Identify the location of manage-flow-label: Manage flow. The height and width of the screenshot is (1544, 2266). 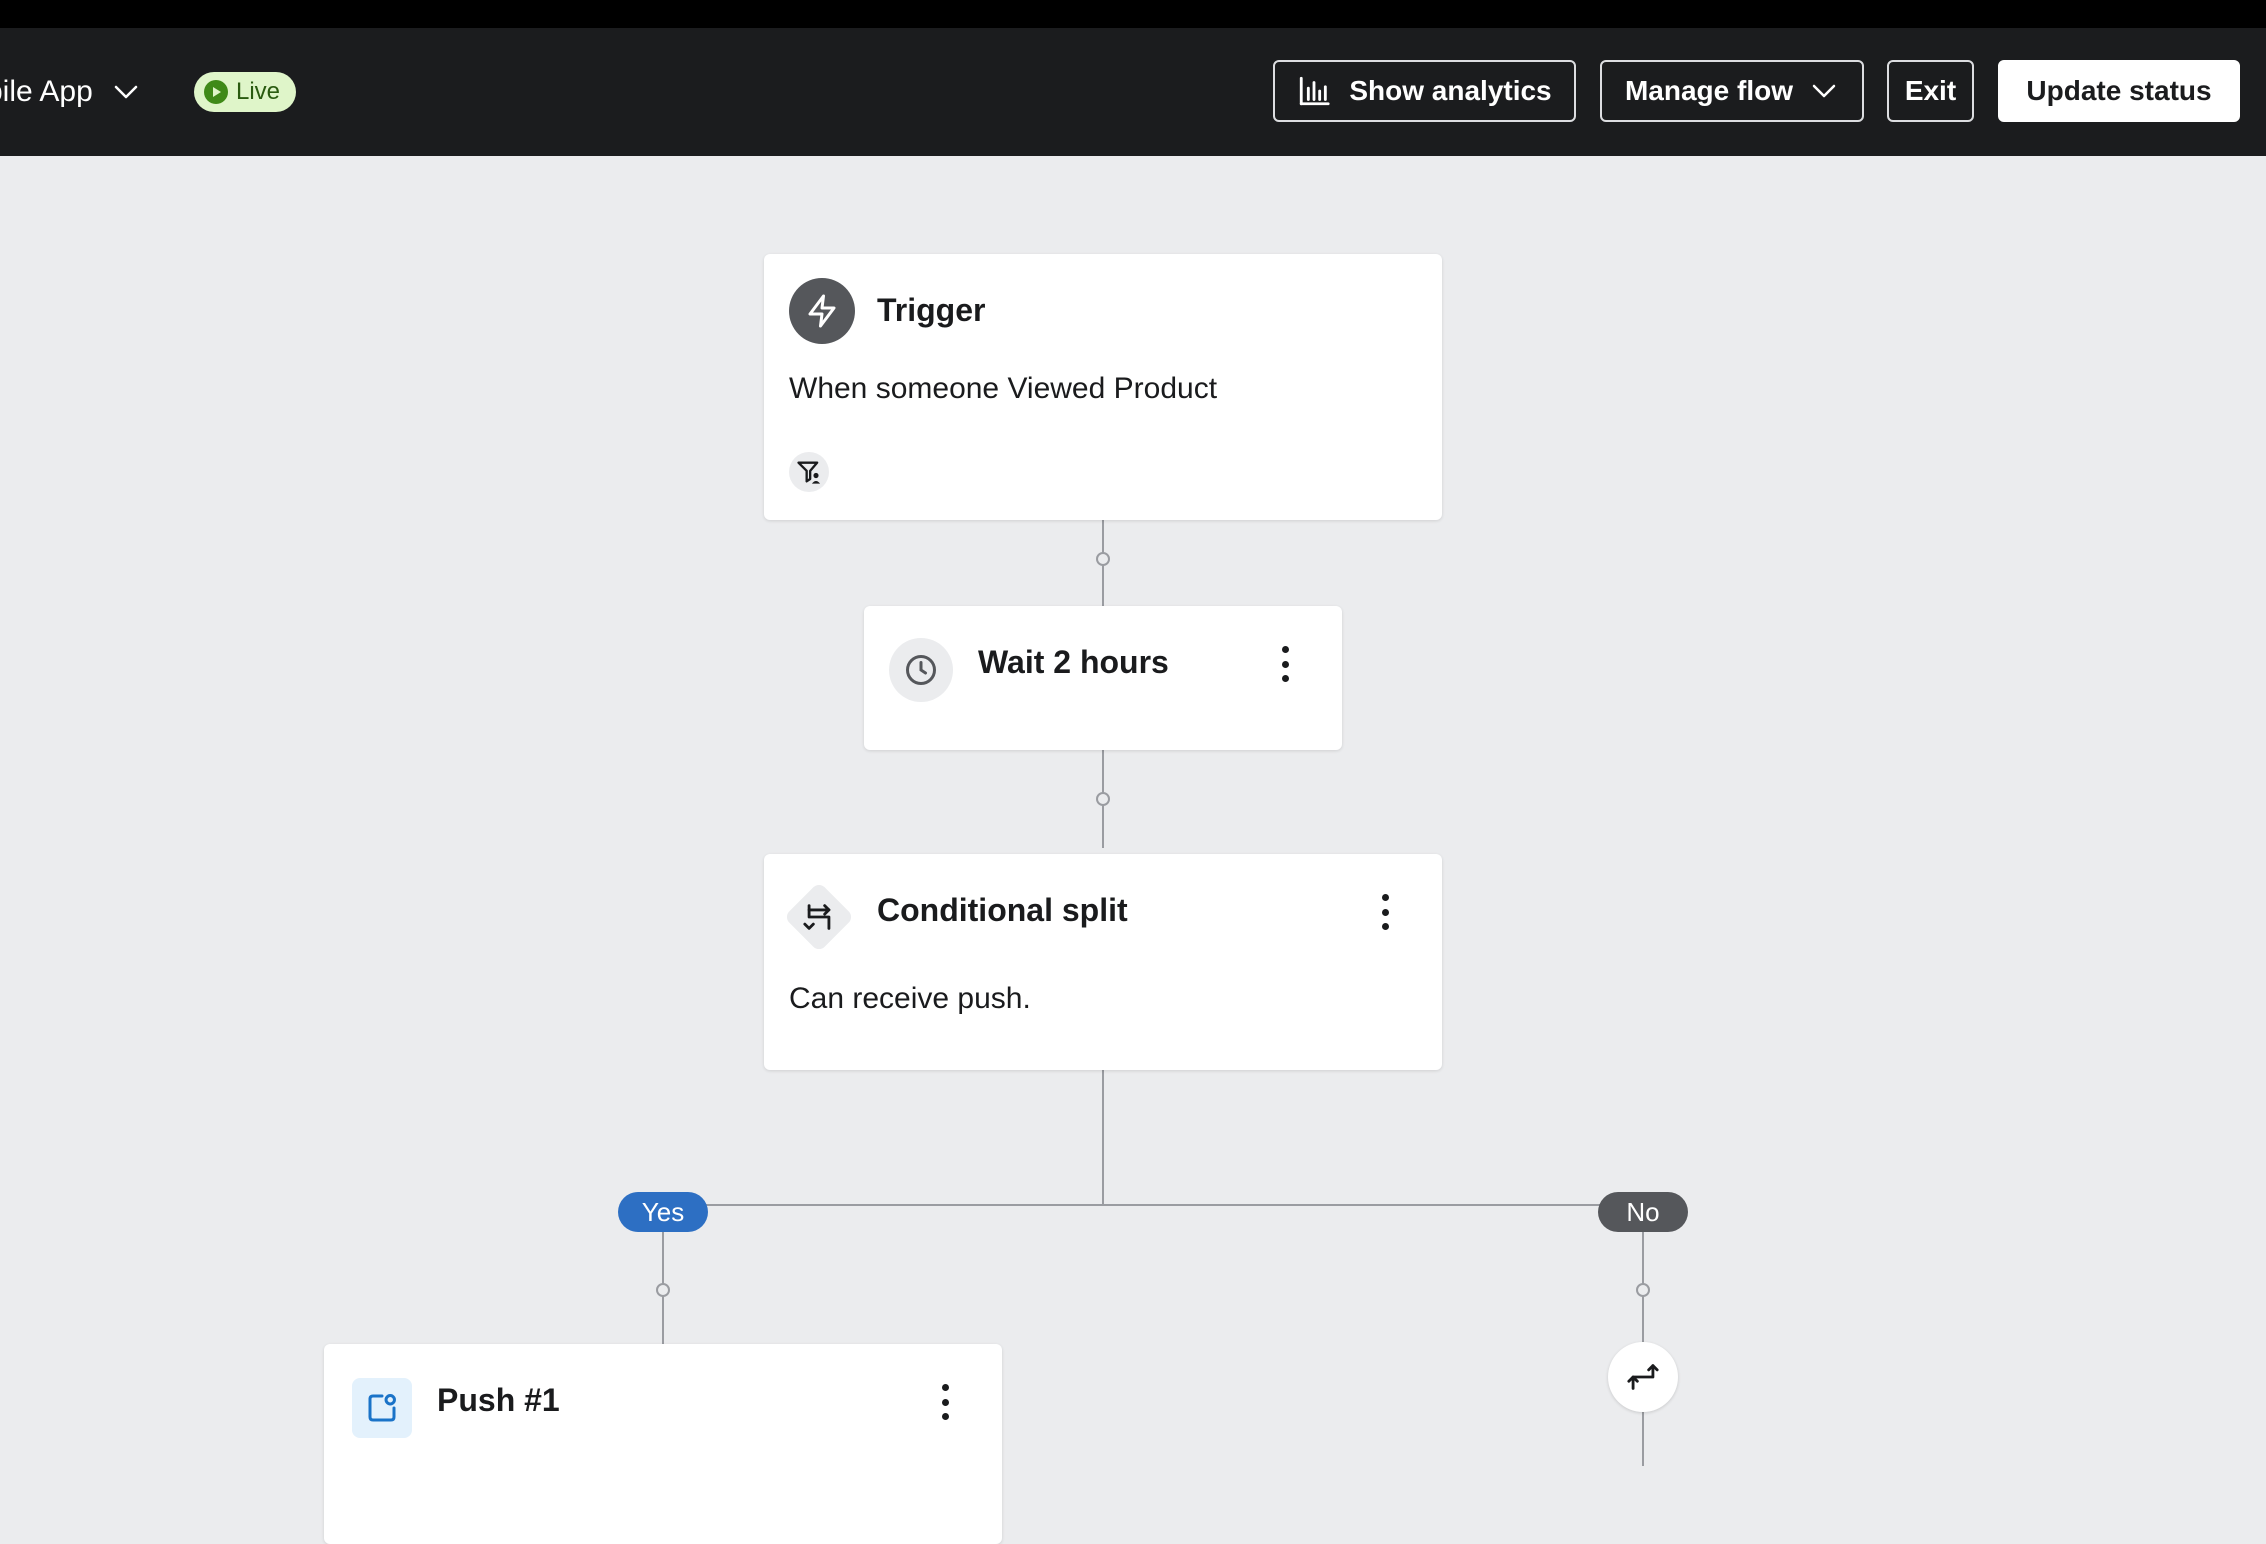
(1708, 90).